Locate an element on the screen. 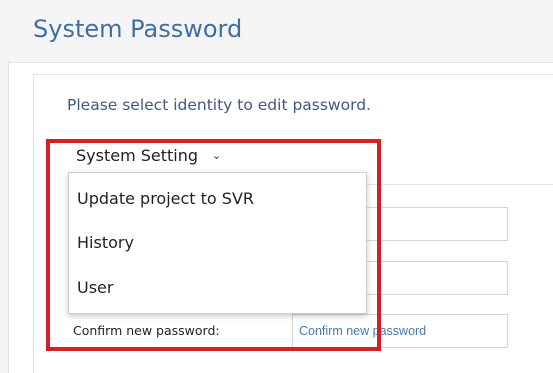  menu-item-user: User is located at coordinates (95, 287).